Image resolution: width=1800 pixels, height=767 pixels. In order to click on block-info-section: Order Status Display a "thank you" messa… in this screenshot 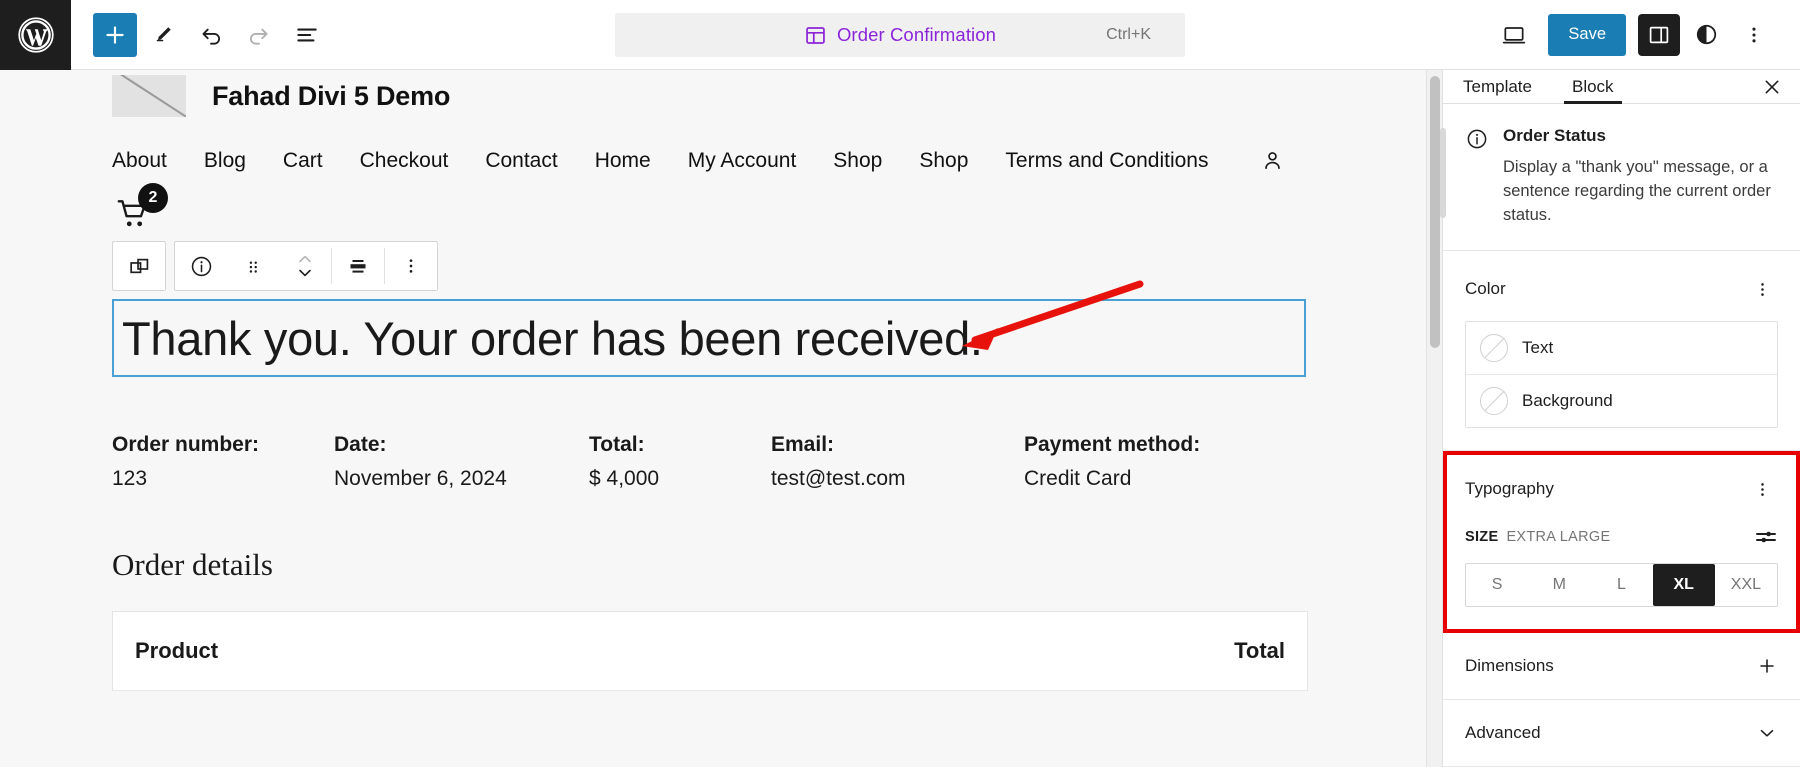, I will do `click(1621, 177)`.